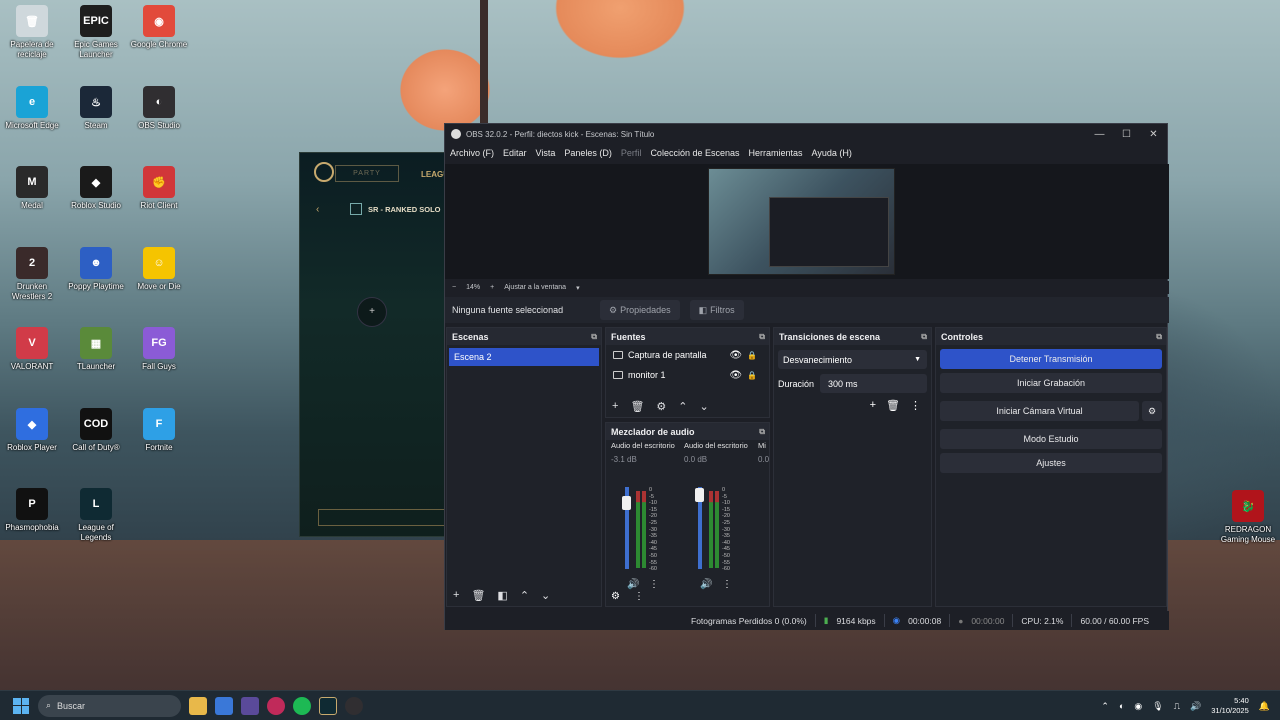 The image size is (1280, 720). Describe the element at coordinates (1051, 439) in the screenshot. I see `studio-mode-button: Modo Estudio` at that location.